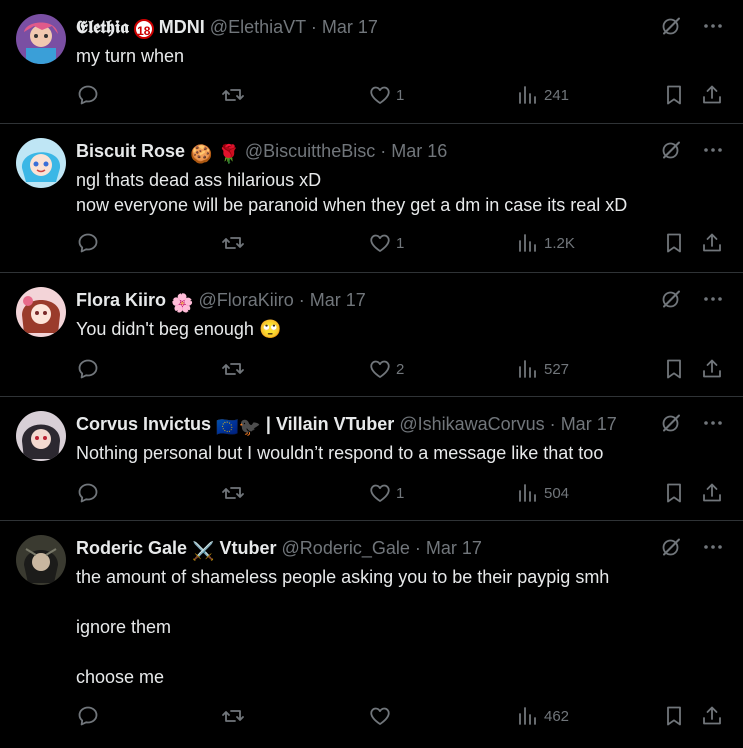 Image resolution: width=743 pixels, height=748 pixels. I want to click on name-emoji: 🍪 🌹, so click(215, 154).